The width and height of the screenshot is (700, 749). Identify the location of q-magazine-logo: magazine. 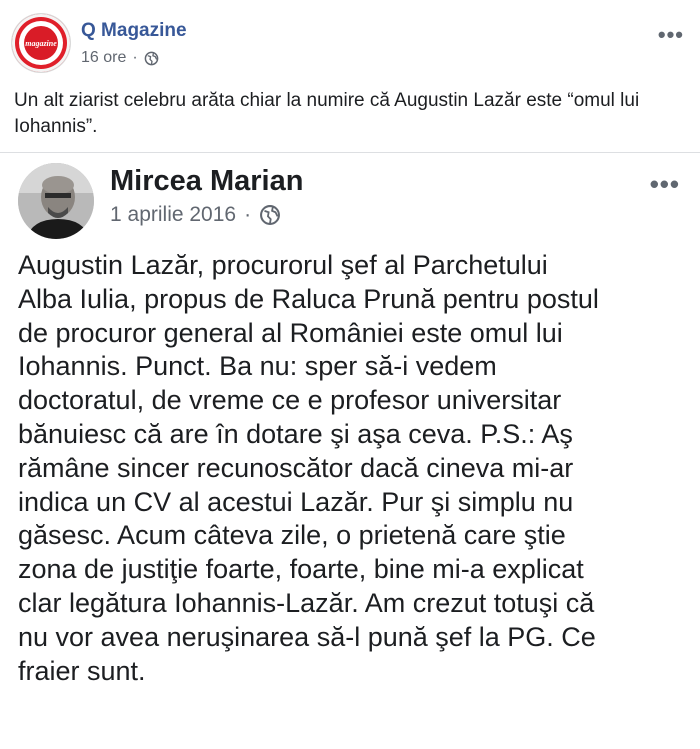
(41, 43).